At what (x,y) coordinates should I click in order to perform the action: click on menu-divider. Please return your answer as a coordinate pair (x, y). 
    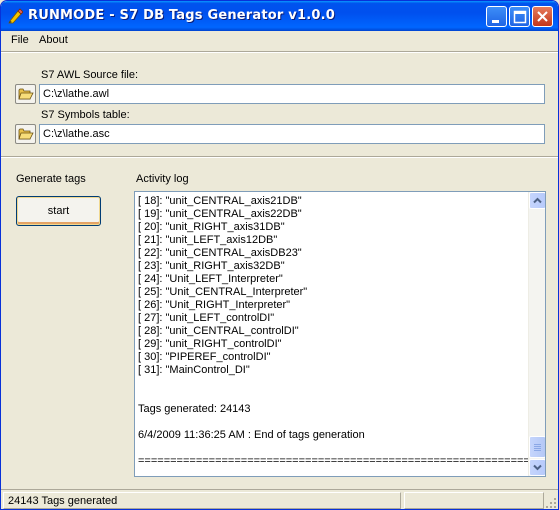
    Looking at the image, I should click on (279, 52).